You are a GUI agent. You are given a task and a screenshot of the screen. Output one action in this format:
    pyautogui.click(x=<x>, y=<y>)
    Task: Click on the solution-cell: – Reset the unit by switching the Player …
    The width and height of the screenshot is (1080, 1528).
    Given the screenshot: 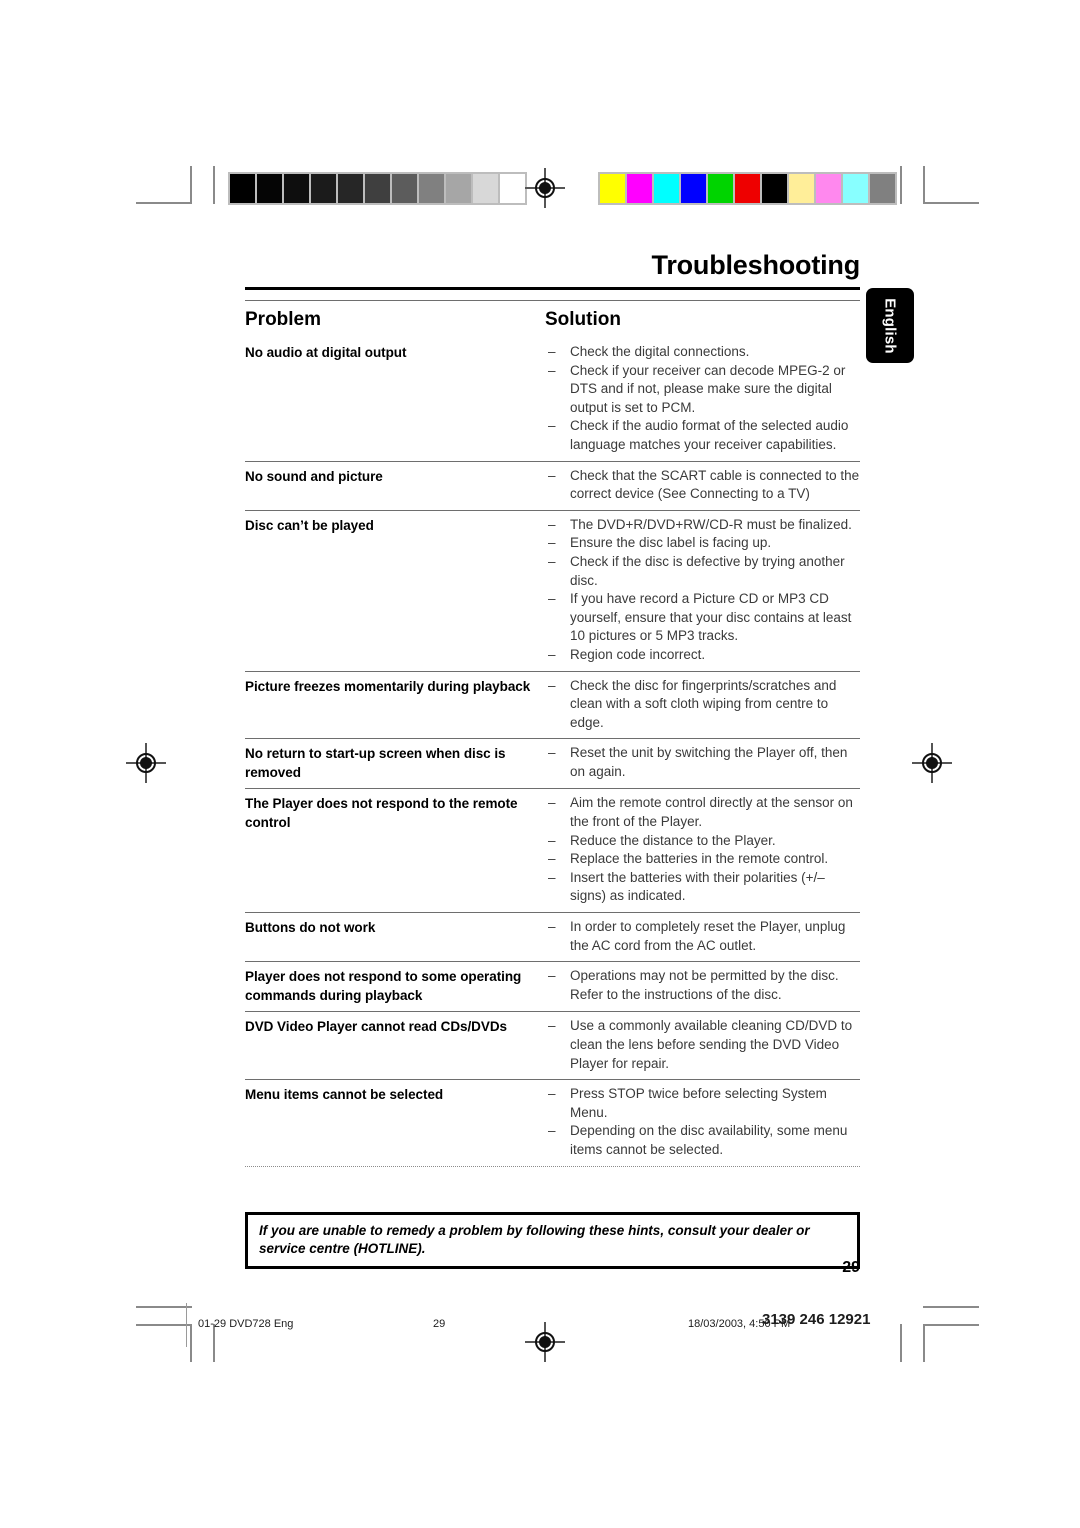 What is the action you would take?
    pyautogui.click(x=702, y=763)
    